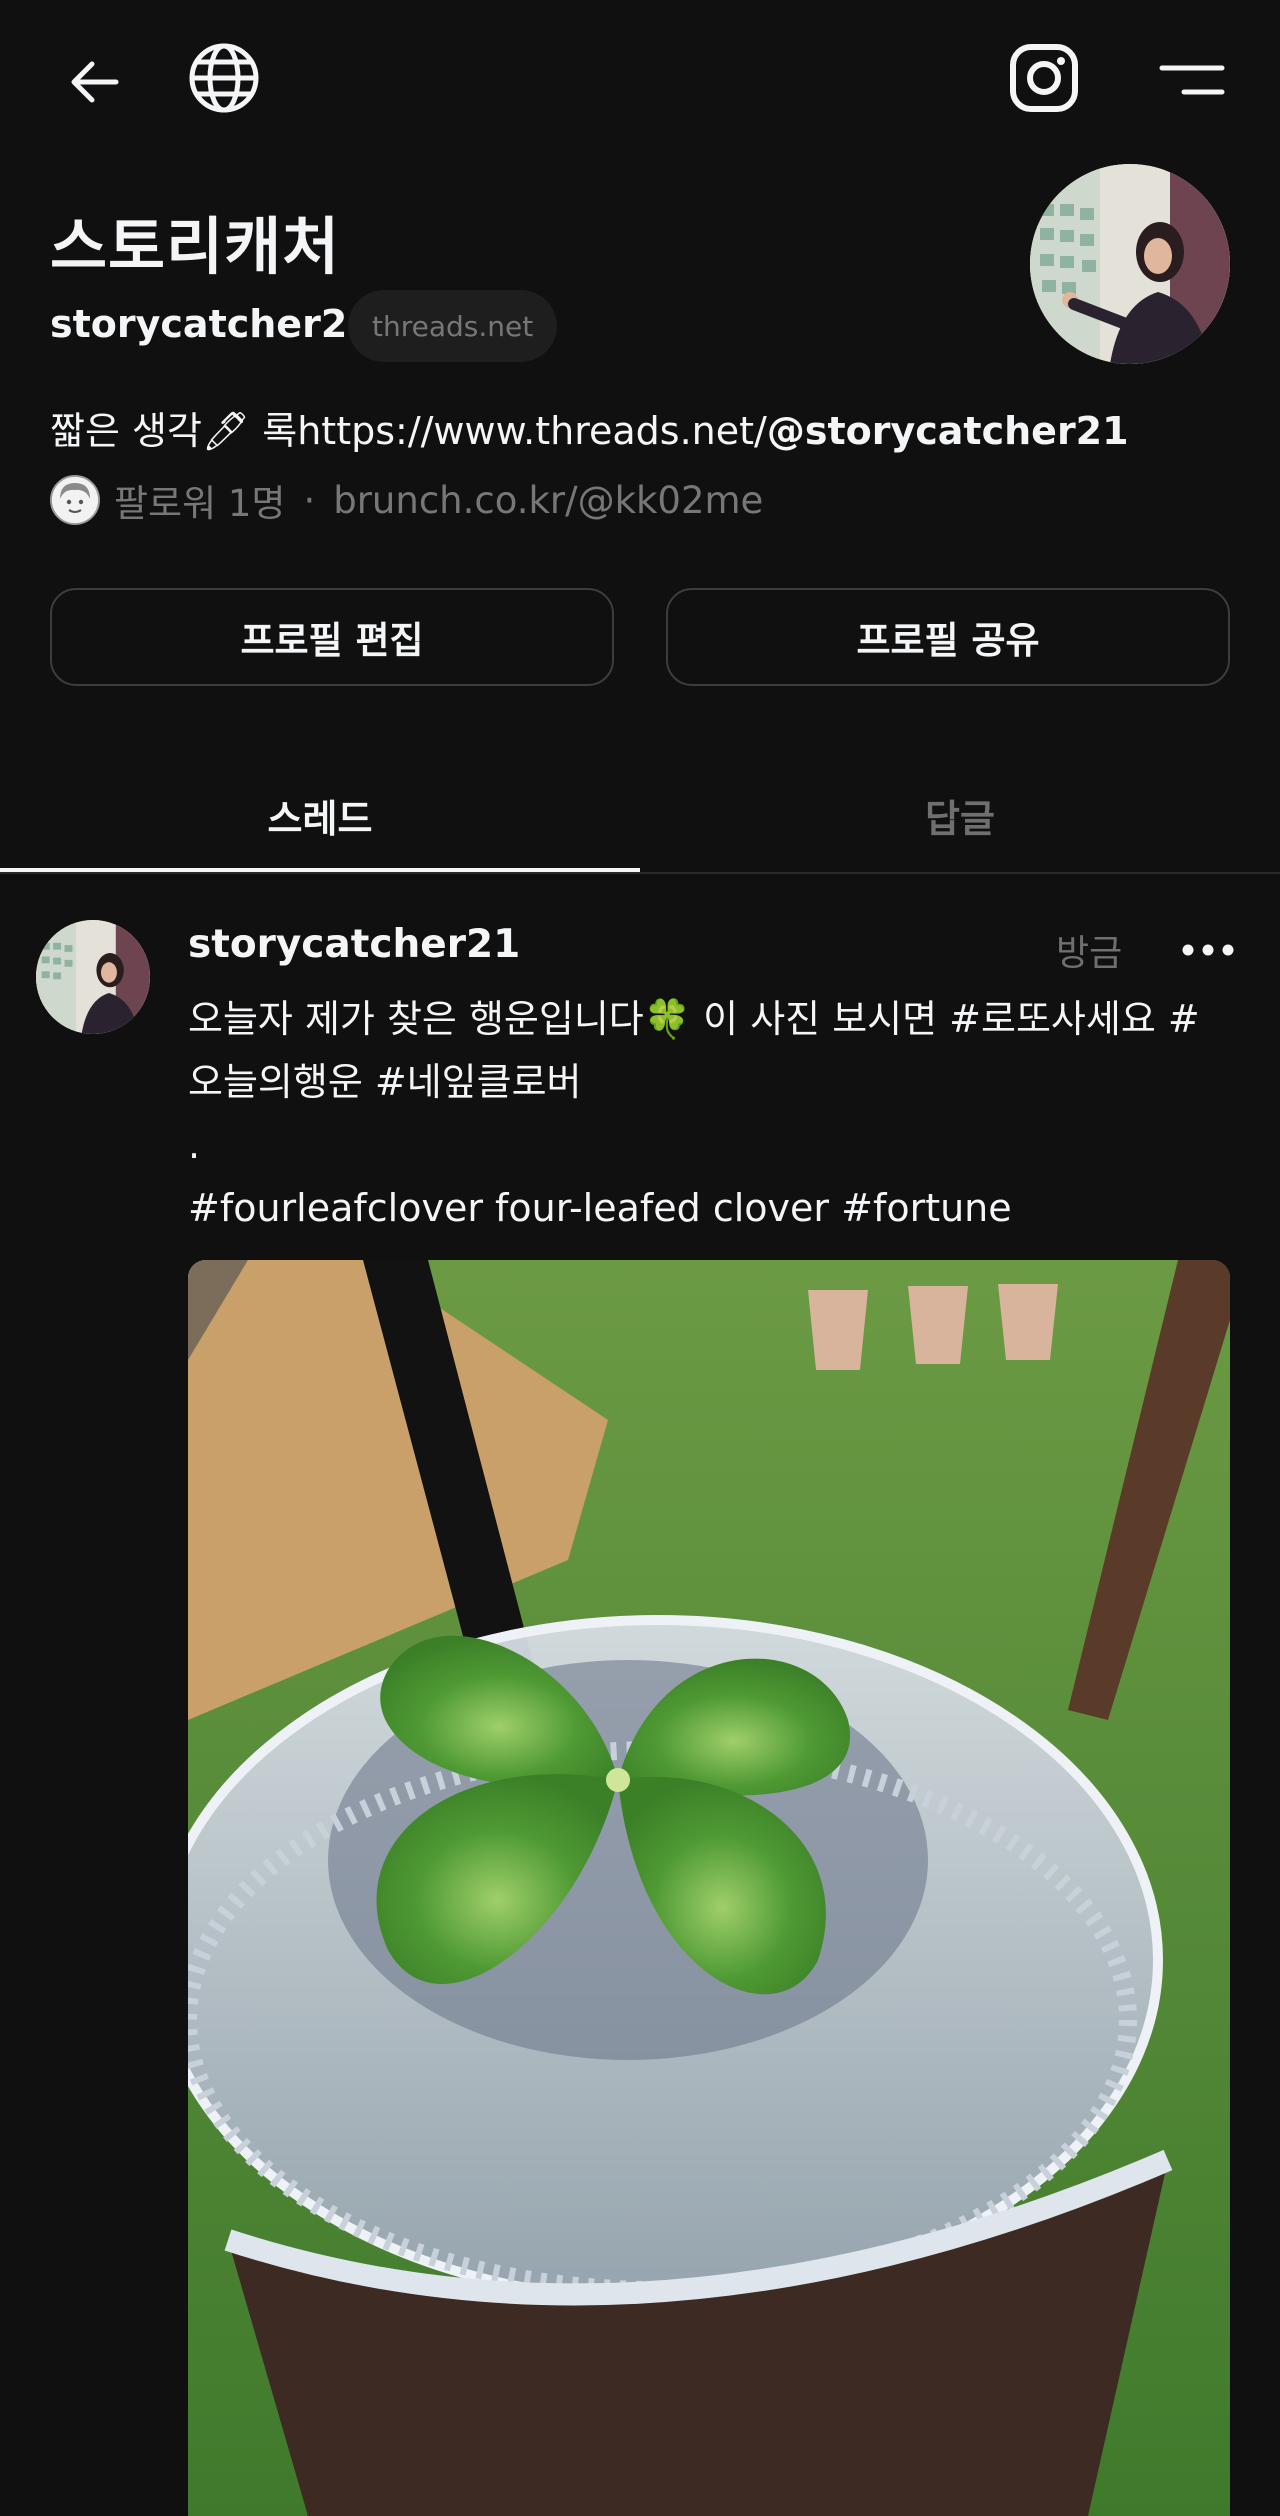 The width and height of the screenshot is (1280, 2516). Describe the element at coordinates (194, 1145) in the screenshot. I see `post-text-line: .` at that location.